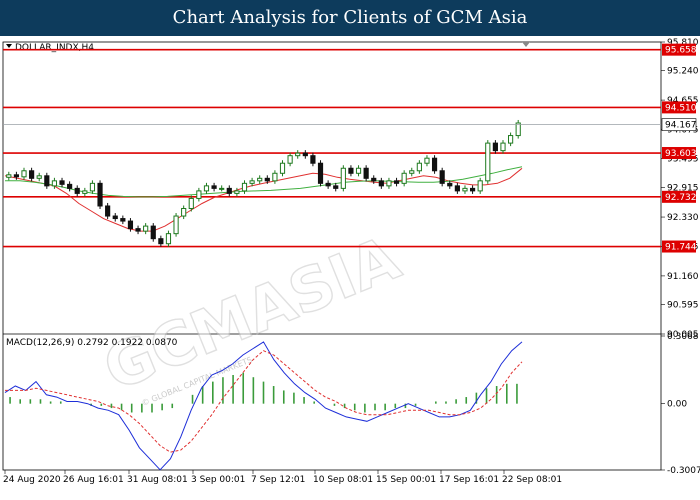 Image resolution: width=700 pixels, height=500 pixels. Describe the element at coordinates (218, 480) in the screenshot. I see `x-tick-label: 3 Sep 00:01` at that location.